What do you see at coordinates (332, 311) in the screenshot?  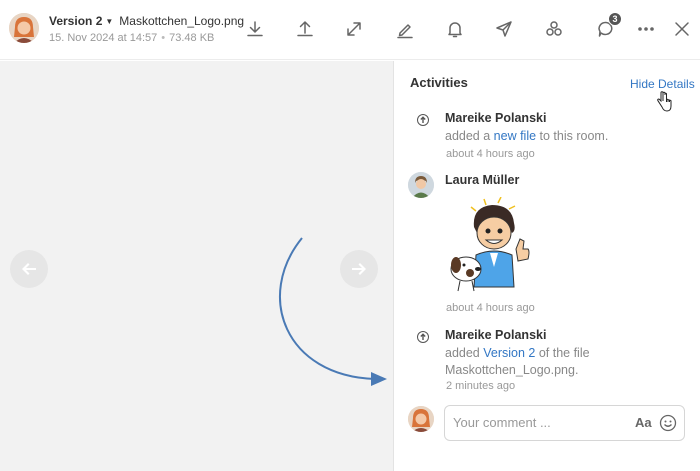 I see `annotation-arrow` at bounding box center [332, 311].